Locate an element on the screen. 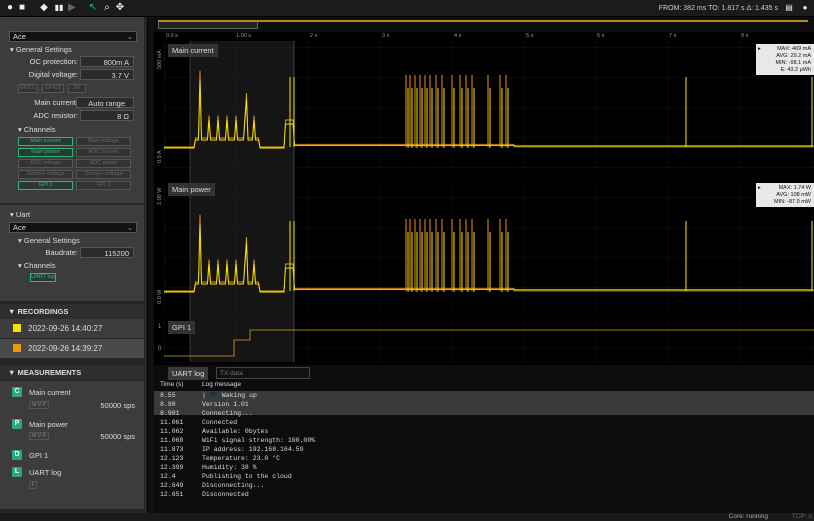  select-arrow-icon: ↖ is located at coordinates (93, 8).